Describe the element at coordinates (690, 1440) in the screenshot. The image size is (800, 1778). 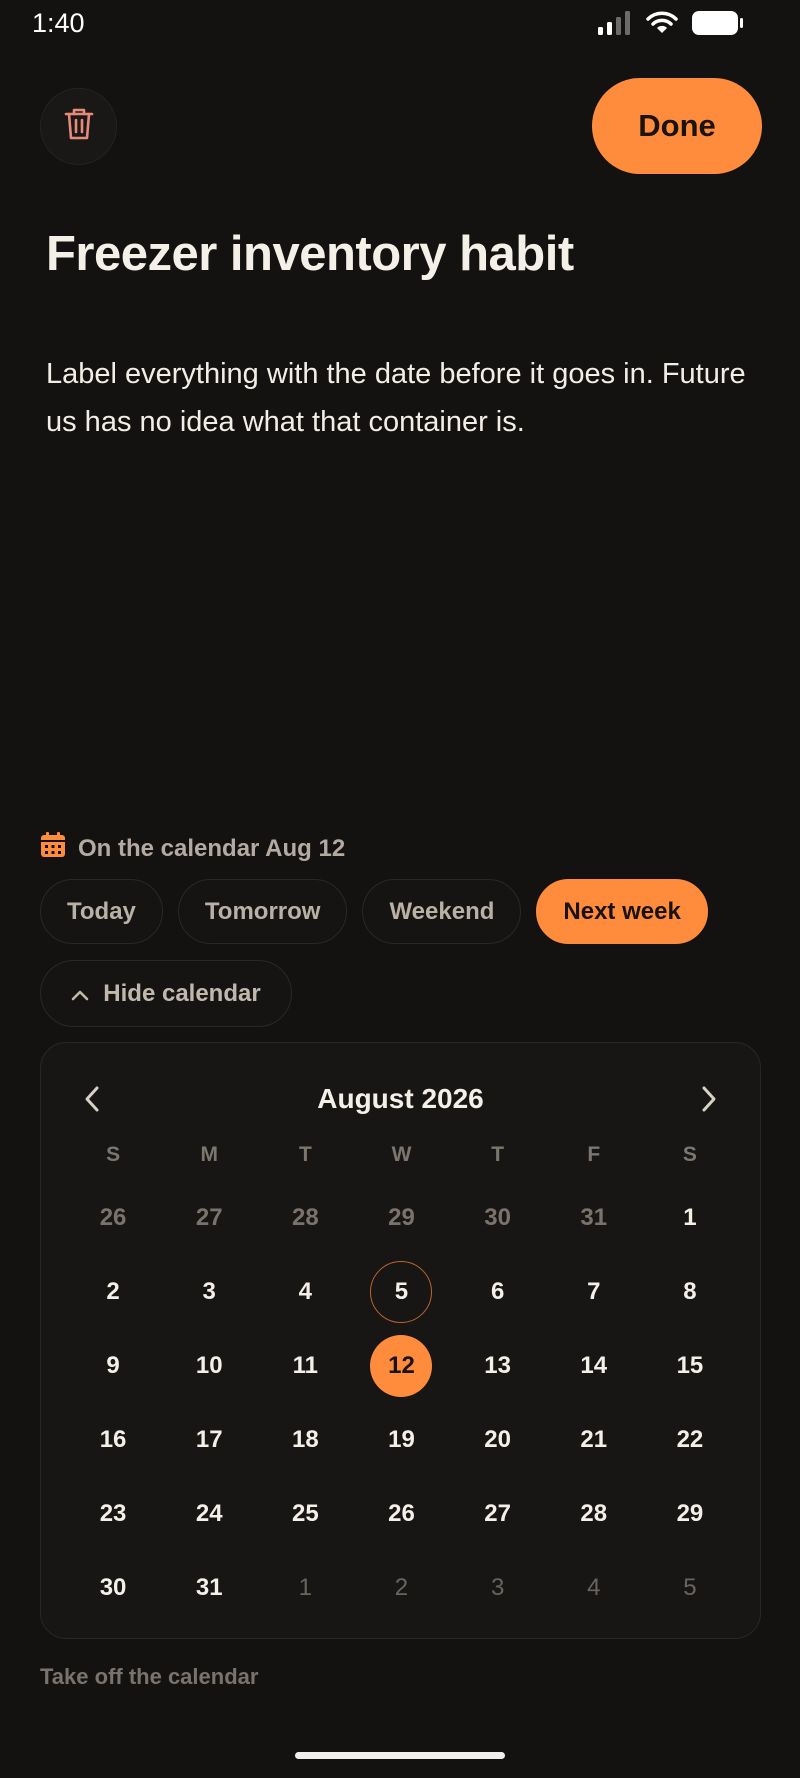
I see `calendar-day: 22` at that location.